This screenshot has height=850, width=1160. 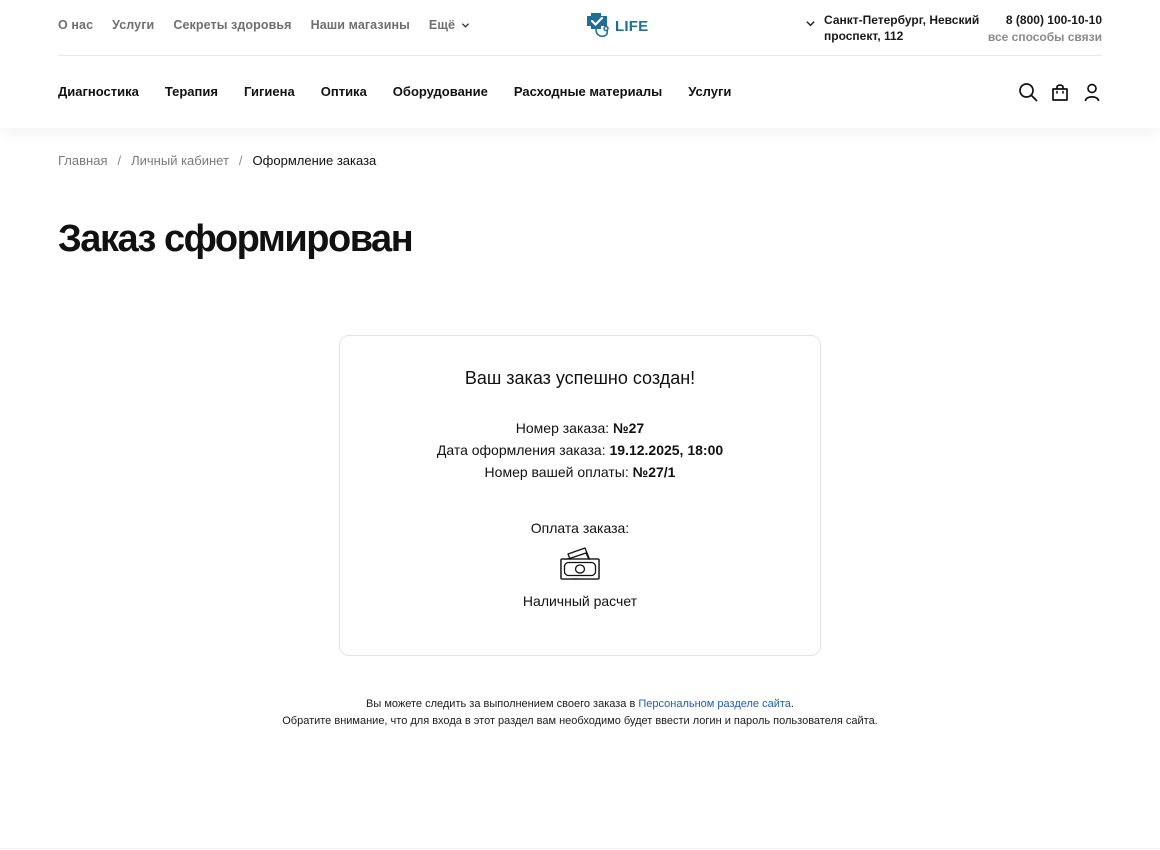 I want to click on more-dropdown: Ещё, so click(x=449, y=25).